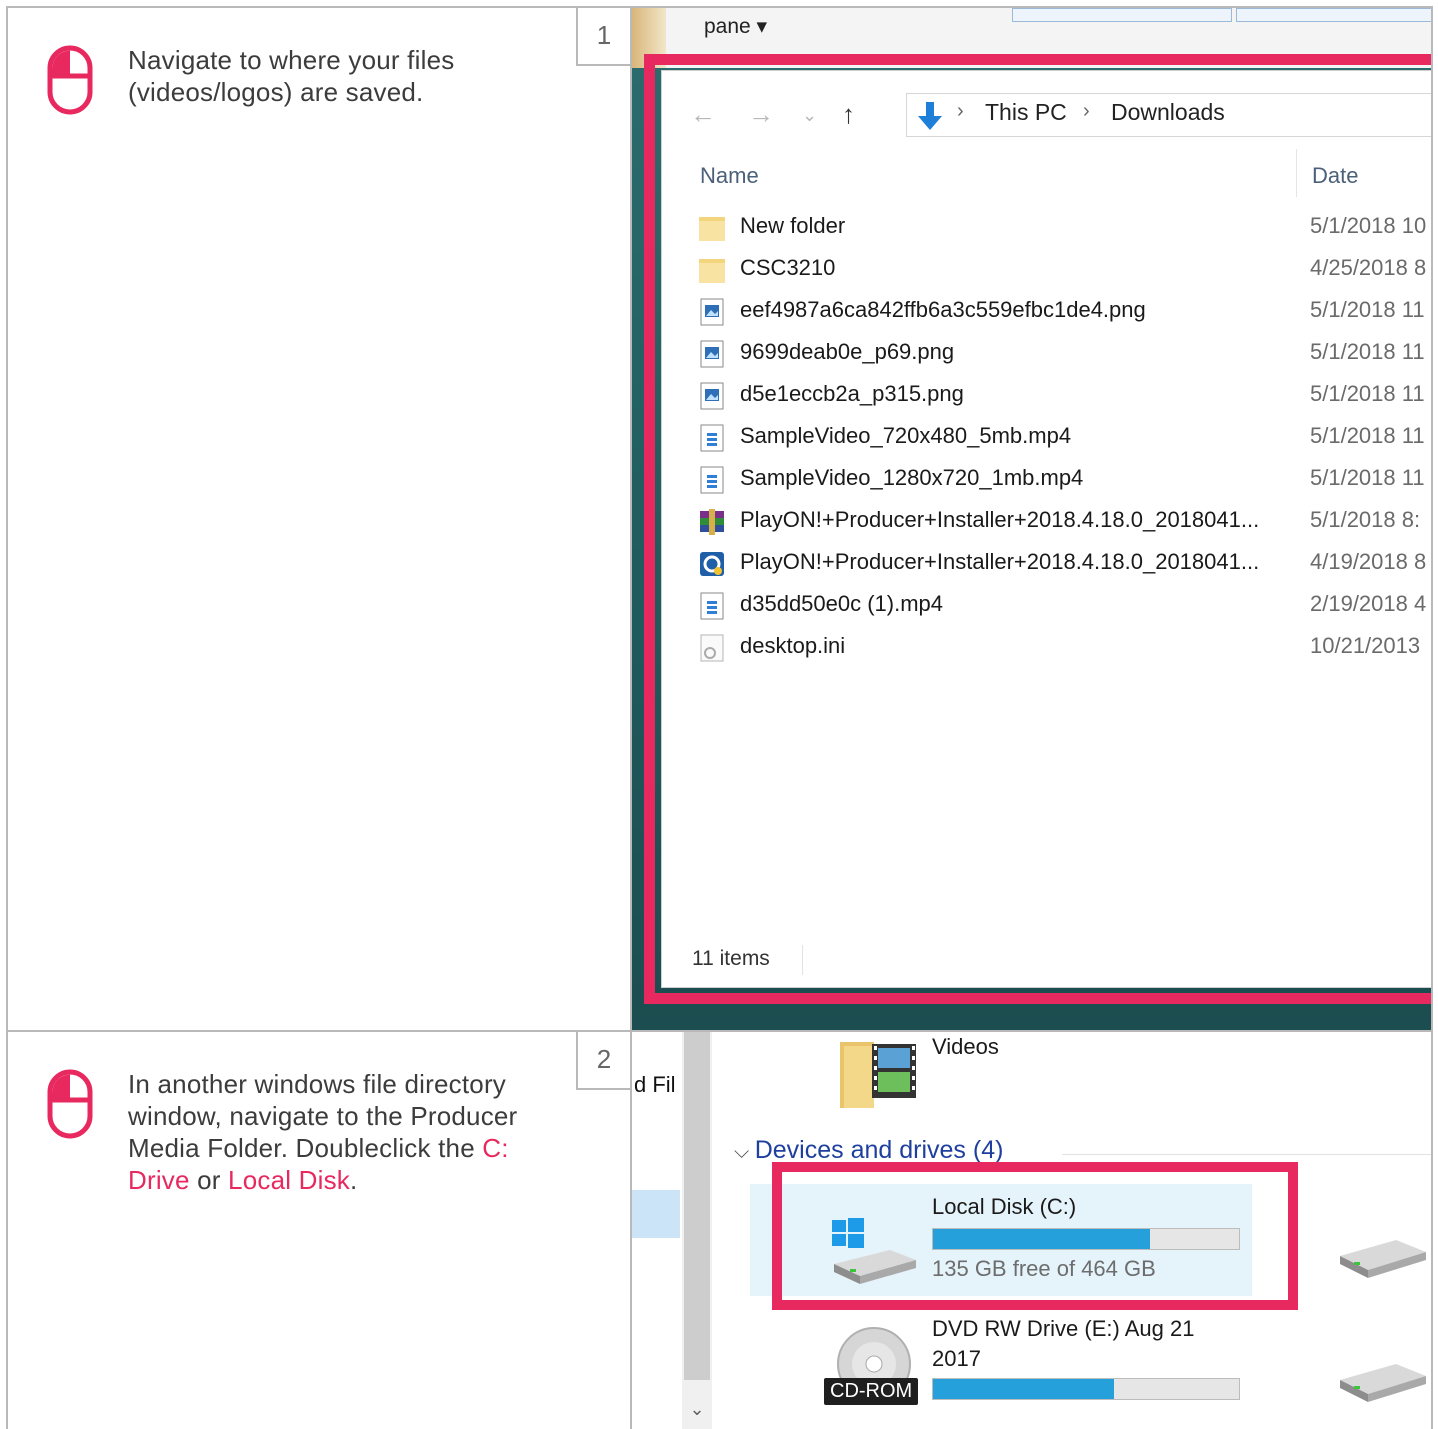 This screenshot has width=1438, height=1429. I want to click on file-name: eef4987a6ca842ffb6a3c559efbc1de4.png, so click(943, 309).